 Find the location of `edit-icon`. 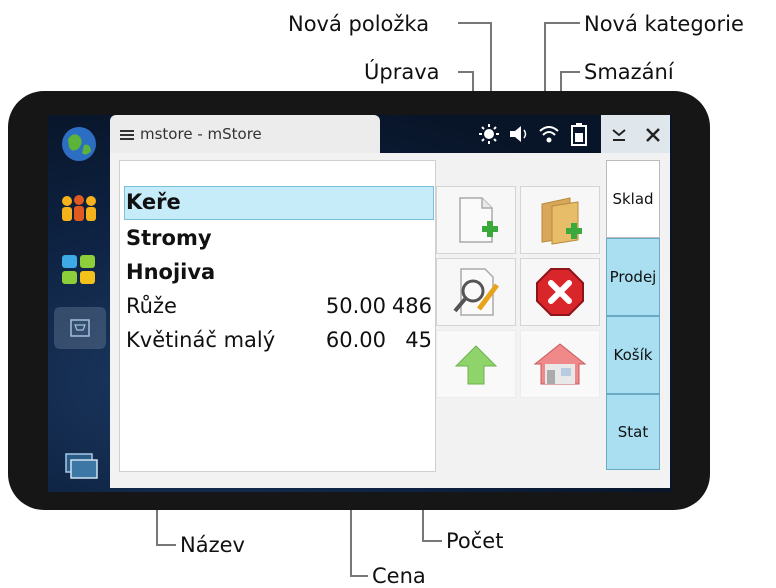

edit-icon is located at coordinates (476, 292).